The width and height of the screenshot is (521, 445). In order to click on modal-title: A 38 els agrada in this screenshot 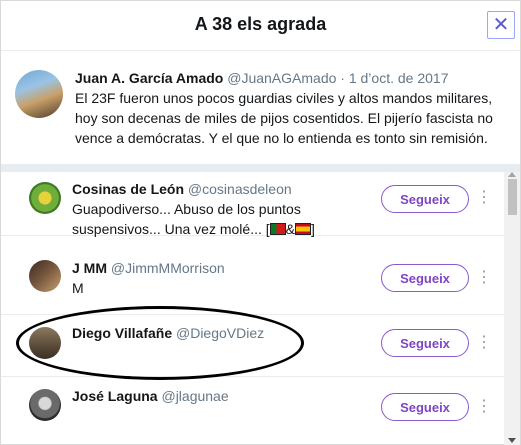, I will do `click(260, 24)`.